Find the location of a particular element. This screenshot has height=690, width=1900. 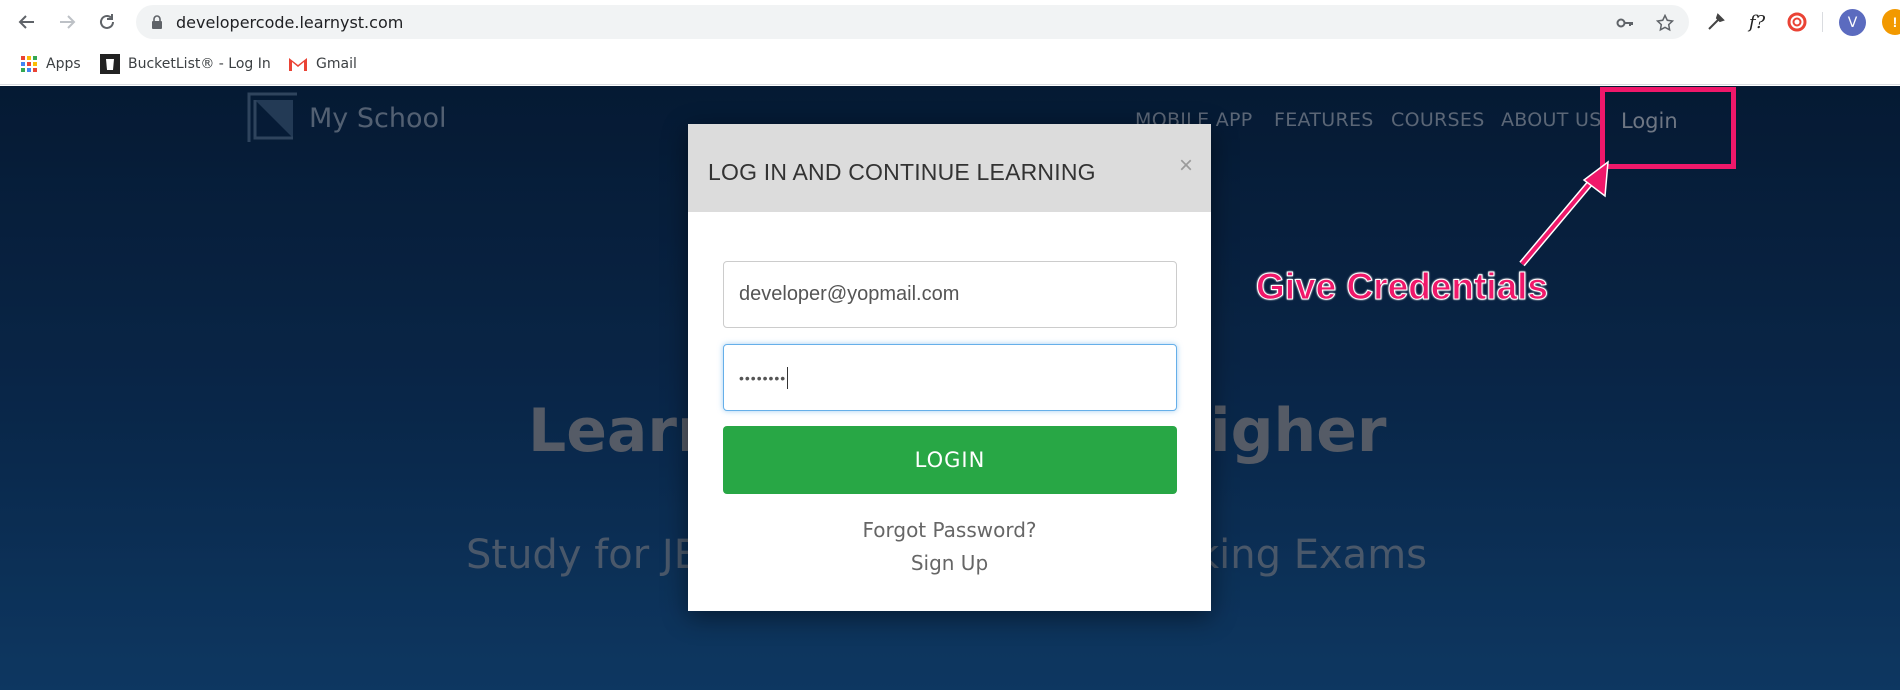

close-icon: × is located at coordinates (1186, 166).